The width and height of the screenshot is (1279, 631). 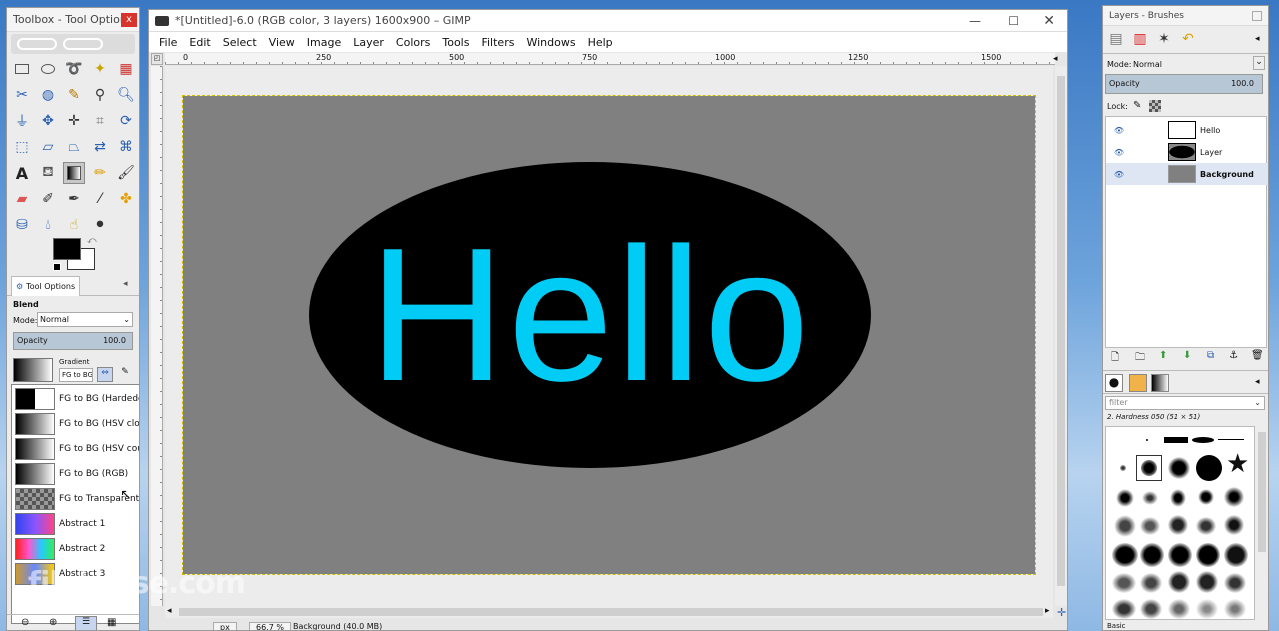 I want to click on raise-layer-icon: ⬆, so click(x=1163, y=355).